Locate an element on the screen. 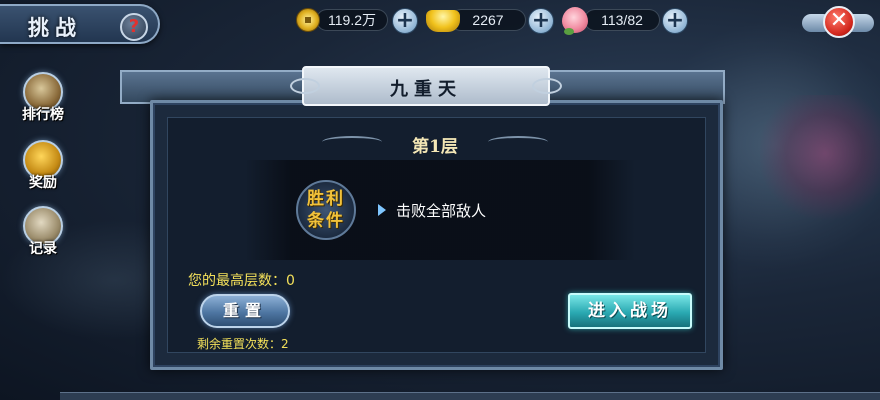 Image resolution: width=880 pixels, height=400 pixels. background-blossom-tree is located at coordinates (820, 160).